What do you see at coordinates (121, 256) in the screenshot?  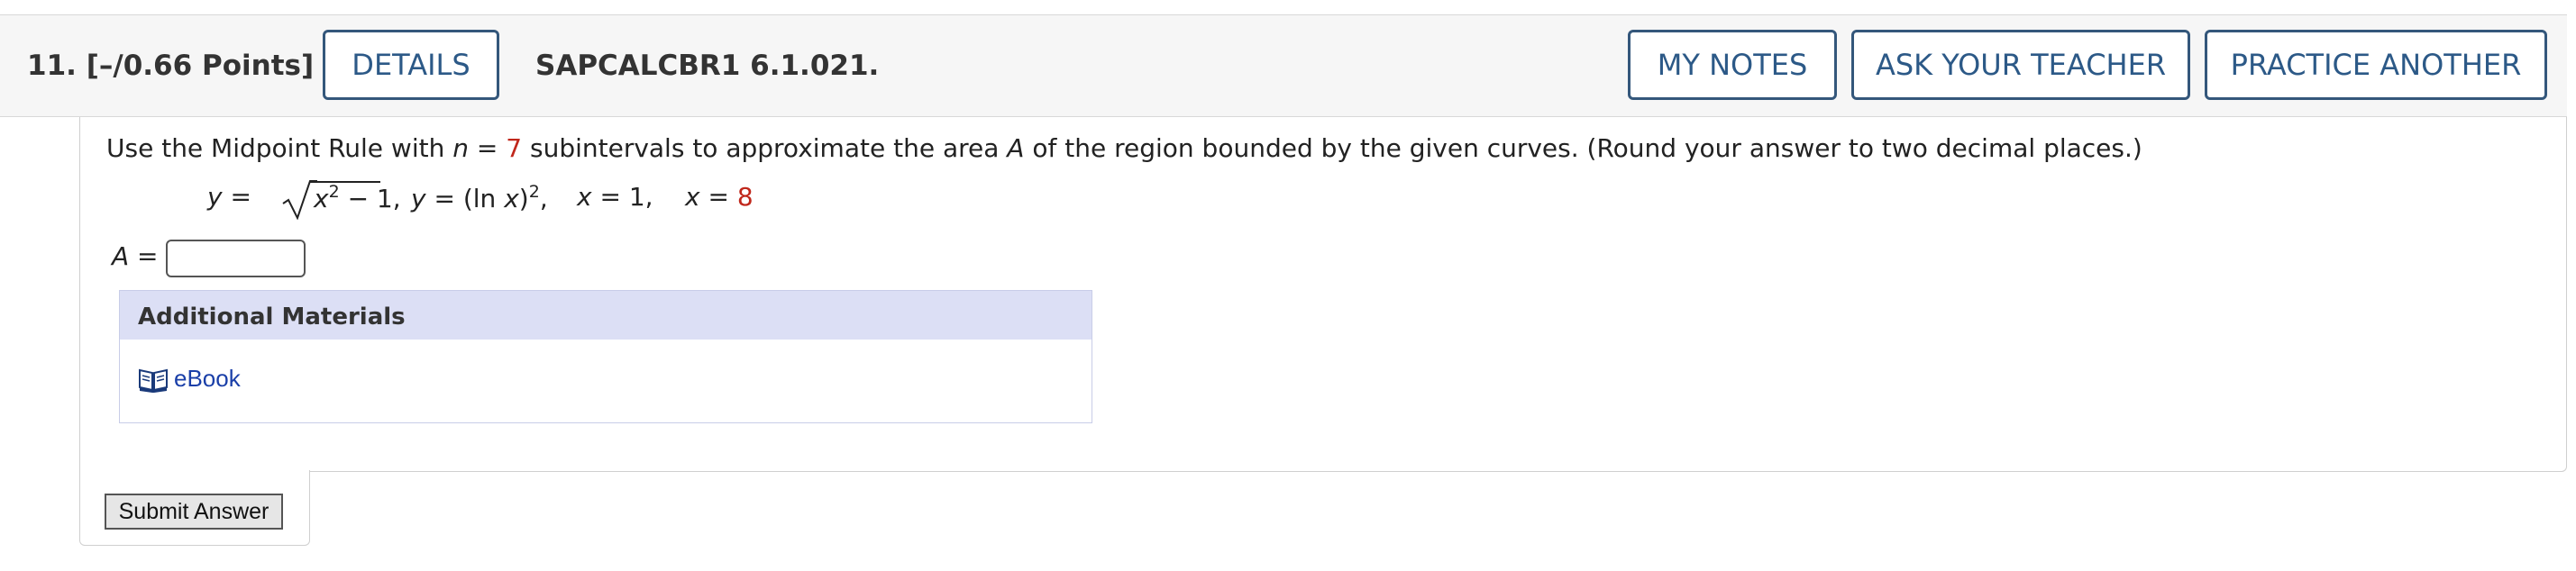 I see `answer-var: A` at bounding box center [121, 256].